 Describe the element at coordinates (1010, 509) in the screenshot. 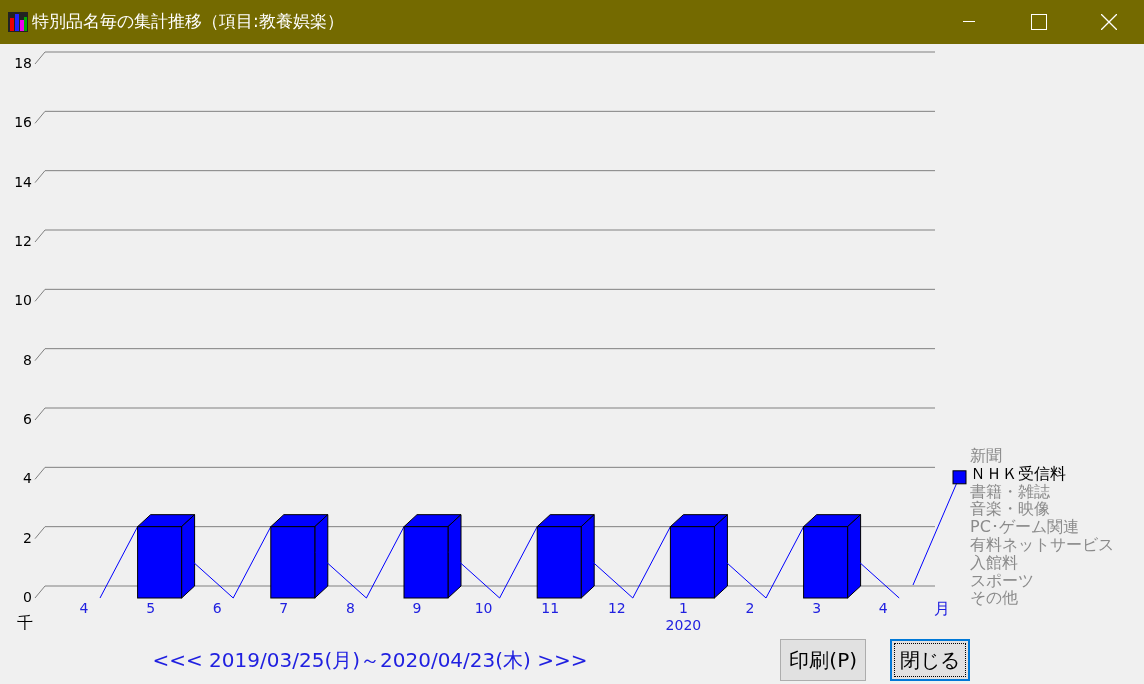

I see `legend-item: 音楽・映像` at that location.